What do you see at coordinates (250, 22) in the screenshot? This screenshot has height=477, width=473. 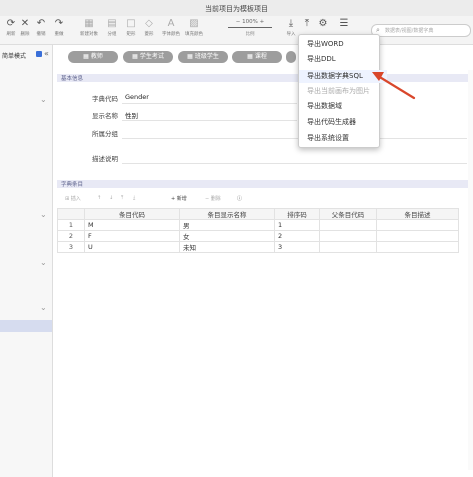 I see `zoom-value: 100%` at bounding box center [250, 22].